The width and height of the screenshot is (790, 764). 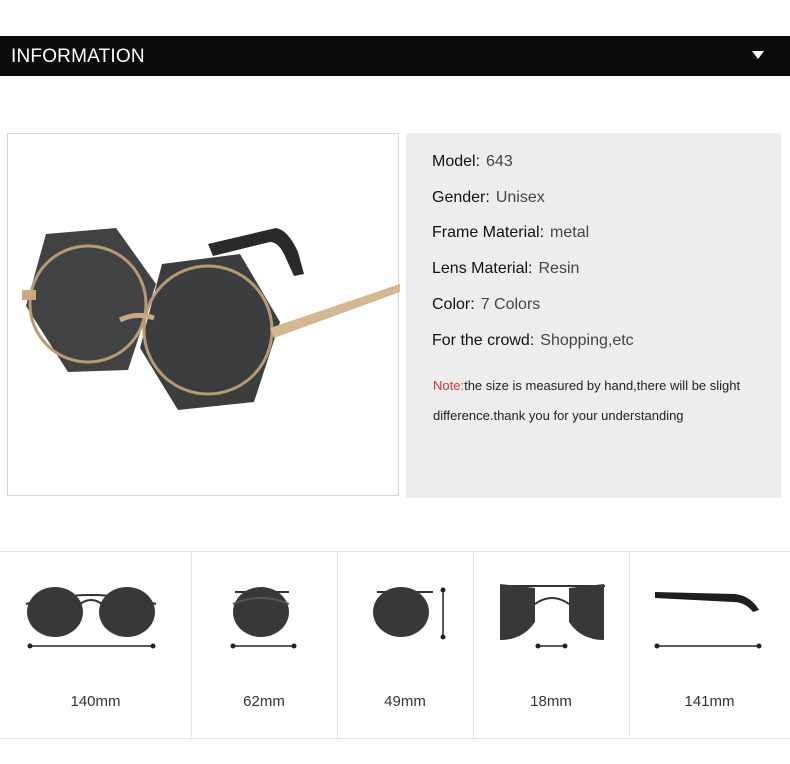 What do you see at coordinates (409, 613) in the screenshot?
I see `lens-height-diagram` at bounding box center [409, 613].